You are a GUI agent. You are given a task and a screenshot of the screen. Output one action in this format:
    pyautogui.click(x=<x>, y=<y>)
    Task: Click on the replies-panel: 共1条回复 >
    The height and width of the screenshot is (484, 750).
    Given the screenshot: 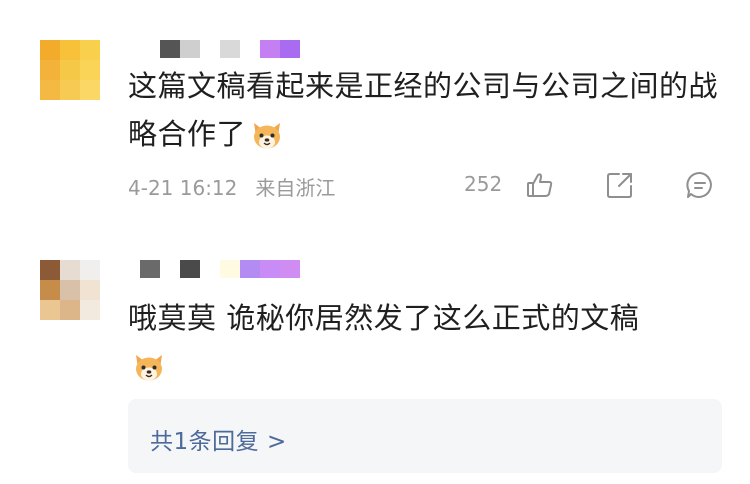 What is the action you would take?
    pyautogui.click(x=425, y=436)
    